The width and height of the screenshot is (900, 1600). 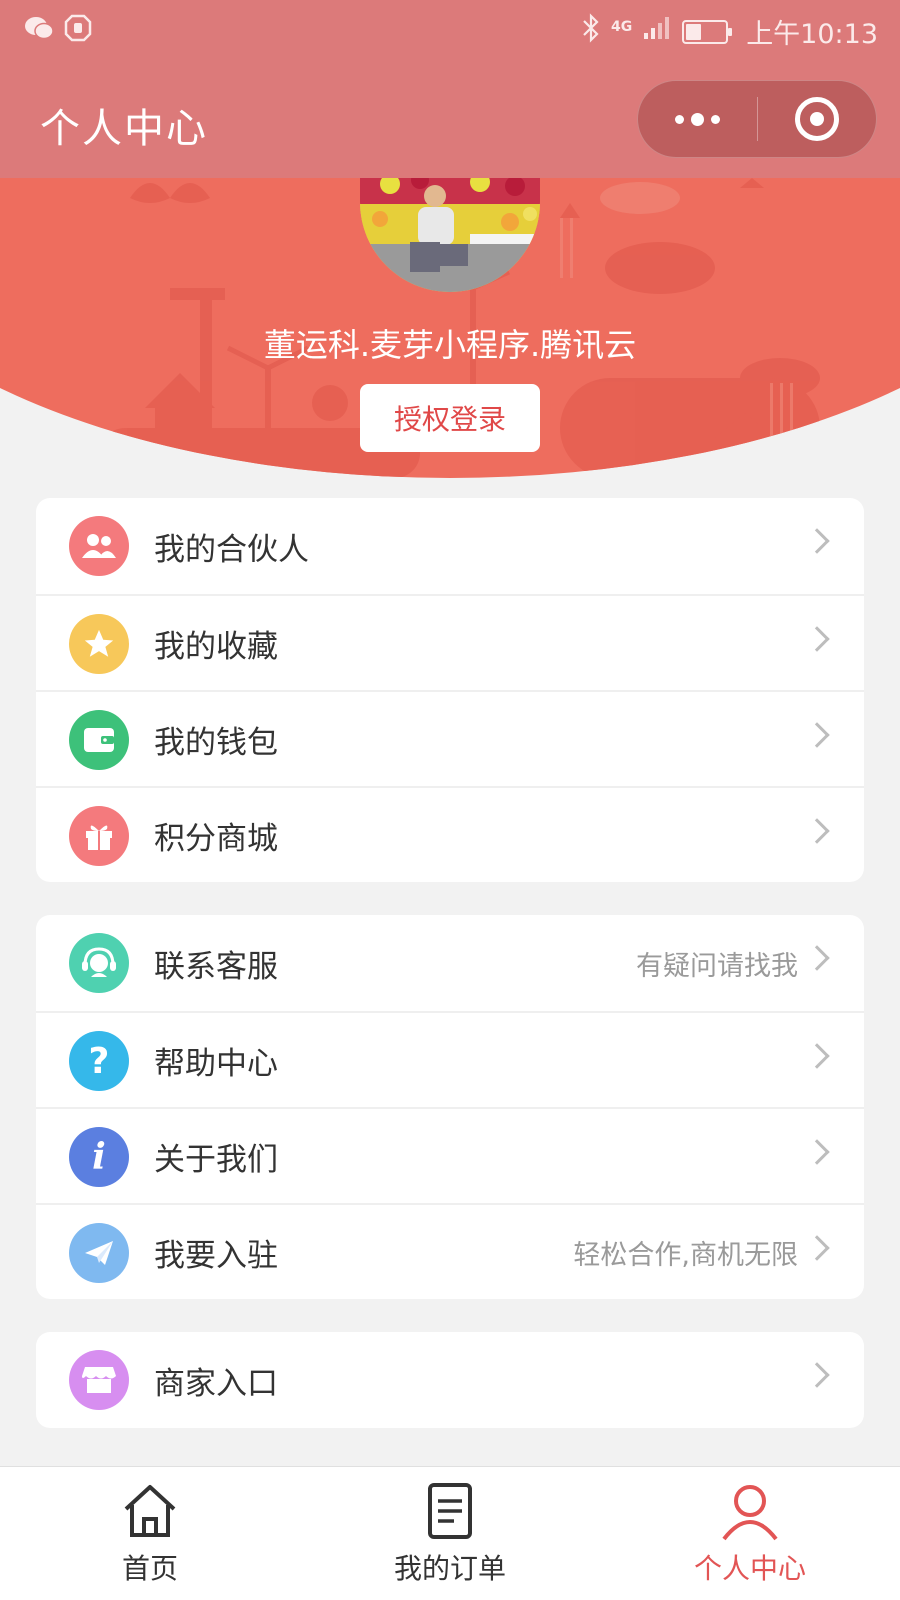 I want to click on menu-label: 我的钱包, so click(x=216, y=742).